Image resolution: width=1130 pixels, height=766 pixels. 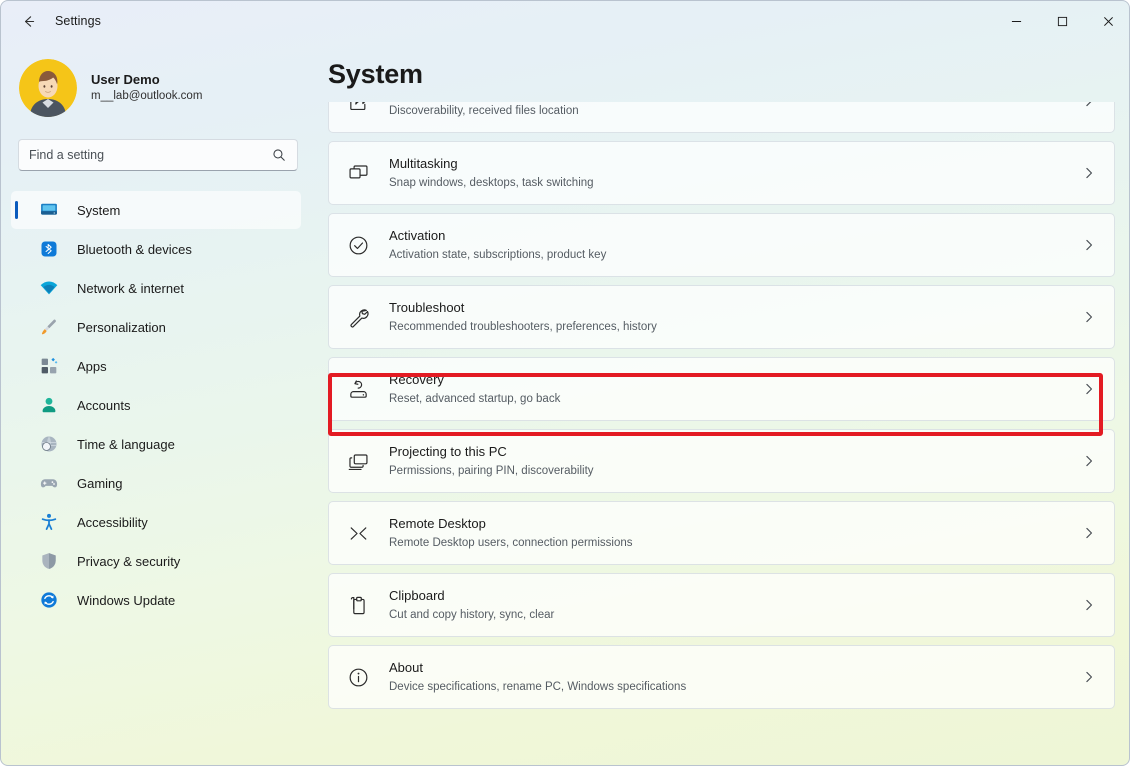 I want to click on minimize-icon, so click(x=1016, y=21).